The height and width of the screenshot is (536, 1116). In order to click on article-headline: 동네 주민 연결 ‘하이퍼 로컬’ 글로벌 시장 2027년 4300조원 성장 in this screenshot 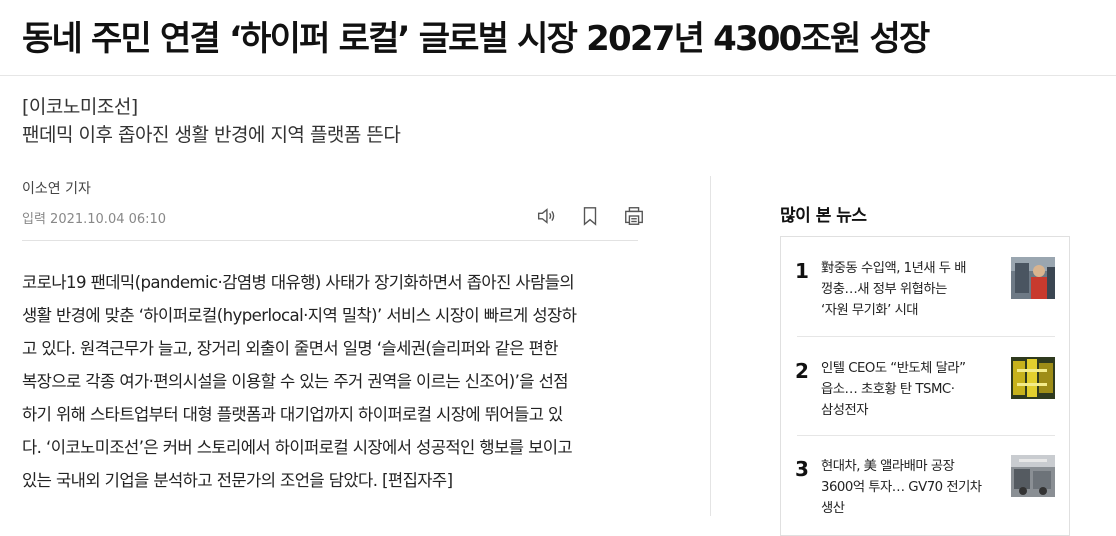, I will do `click(476, 39)`.